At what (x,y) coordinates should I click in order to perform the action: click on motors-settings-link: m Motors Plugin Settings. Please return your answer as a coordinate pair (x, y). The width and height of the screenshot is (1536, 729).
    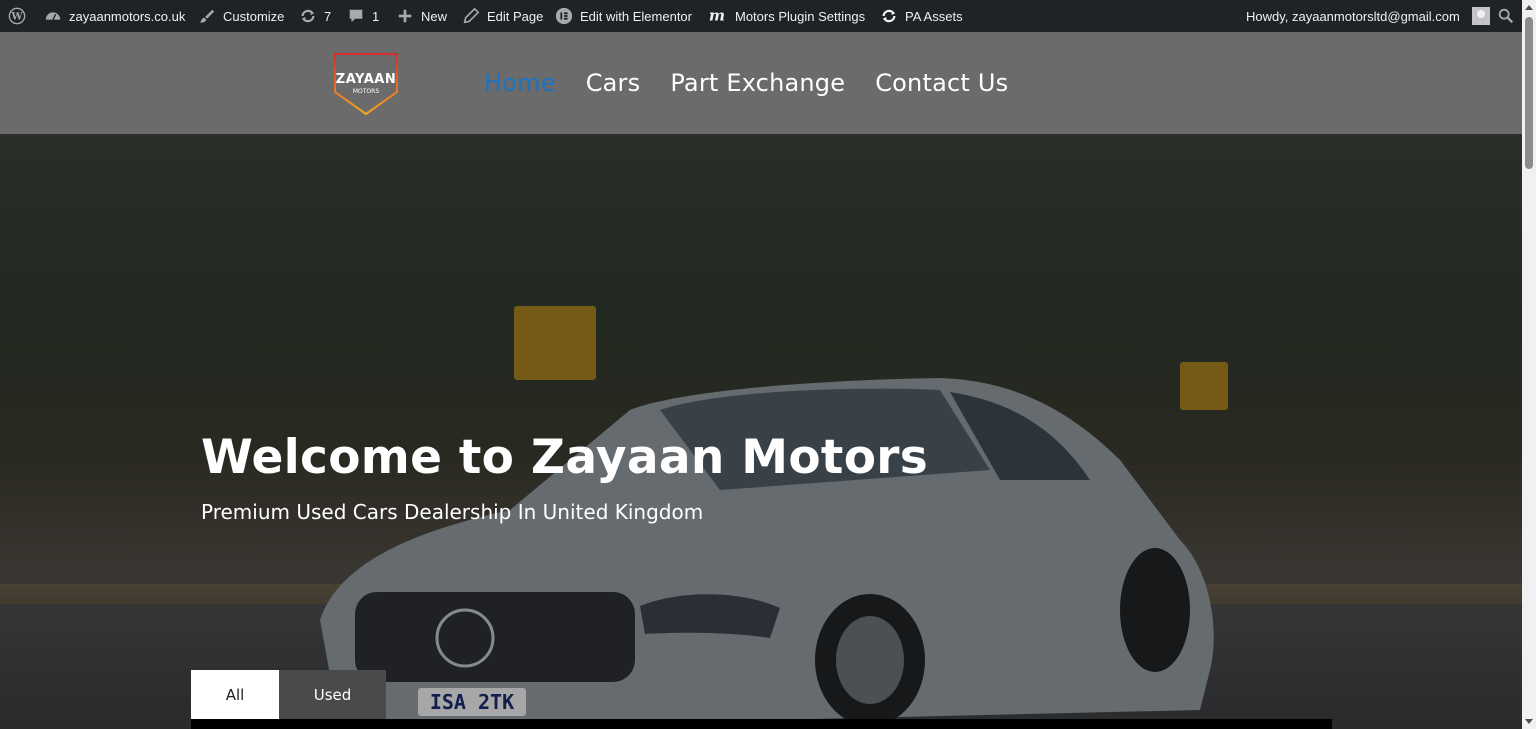
    Looking at the image, I should click on (785, 16).